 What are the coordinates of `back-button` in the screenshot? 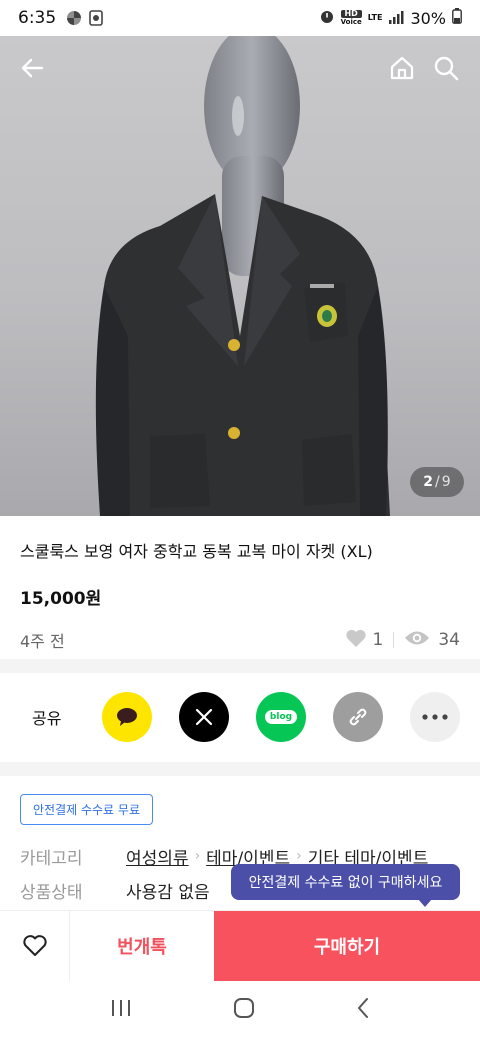 It's located at (32, 68).